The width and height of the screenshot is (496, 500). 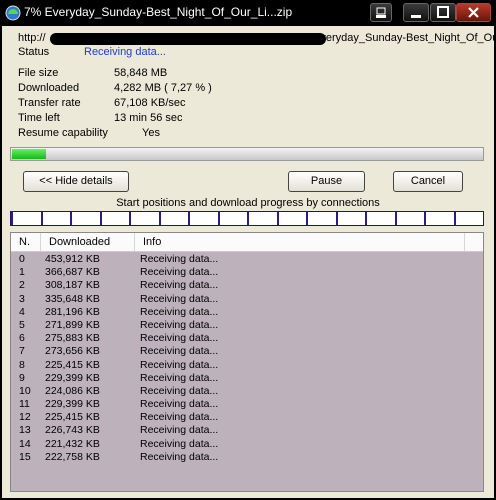 What do you see at coordinates (416, 12) in the screenshot?
I see `minimize-button` at bounding box center [416, 12].